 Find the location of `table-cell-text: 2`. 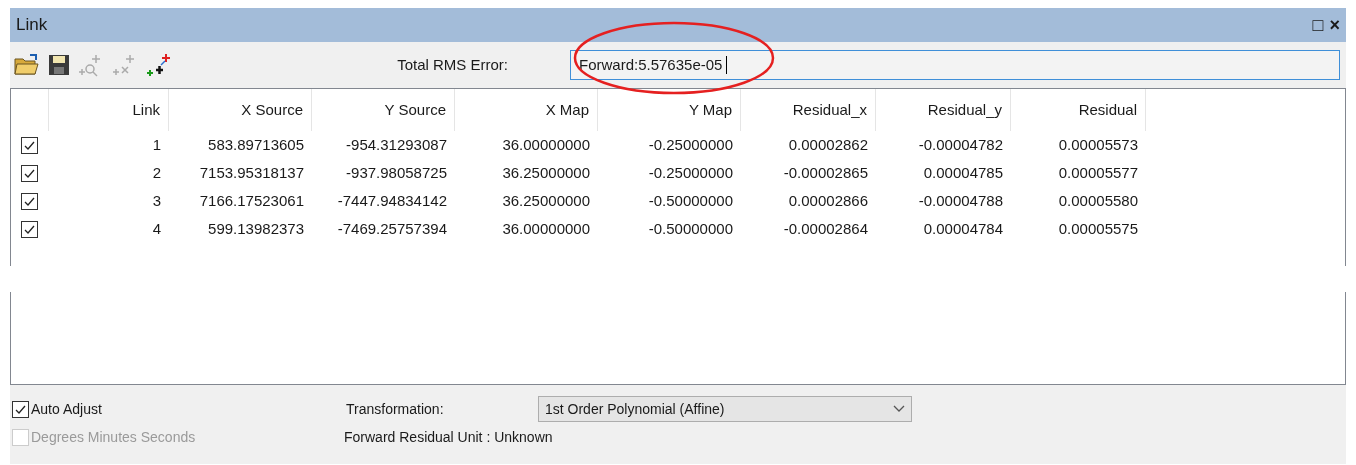

table-cell-text: 2 is located at coordinates (156, 172).